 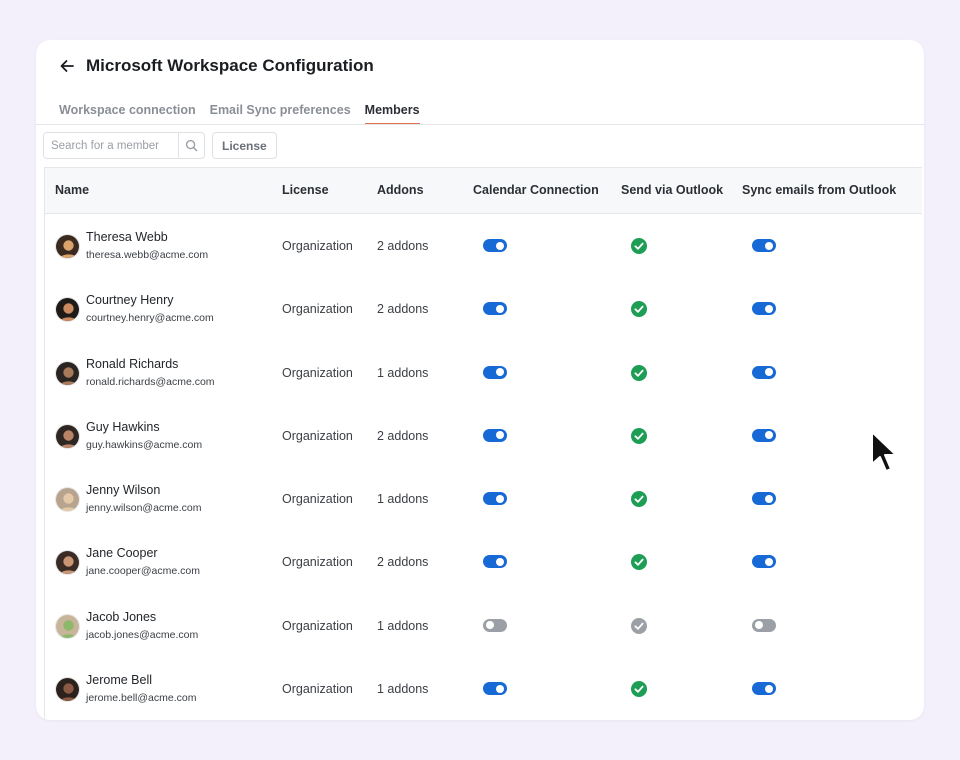 I want to click on member-email: theresa.webb@acme.com, so click(x=147, y=255).